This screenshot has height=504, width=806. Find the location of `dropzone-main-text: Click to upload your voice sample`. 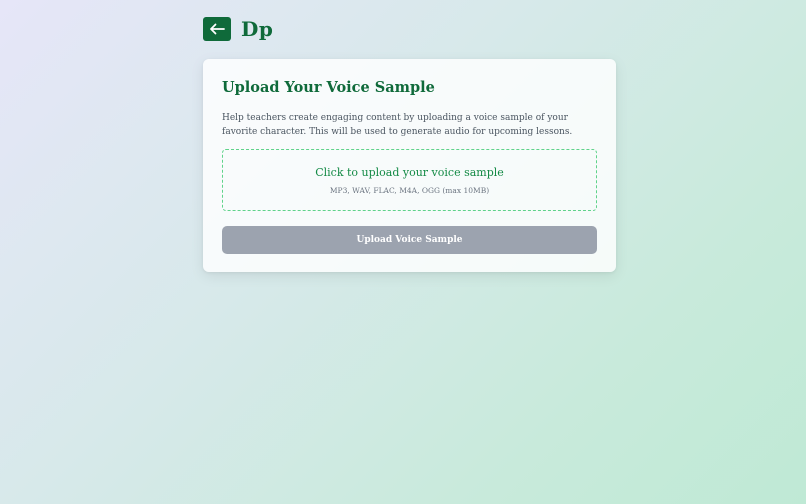

dropzone-main-text: Click to upload your voice sample is located at coordinates (409, 172).